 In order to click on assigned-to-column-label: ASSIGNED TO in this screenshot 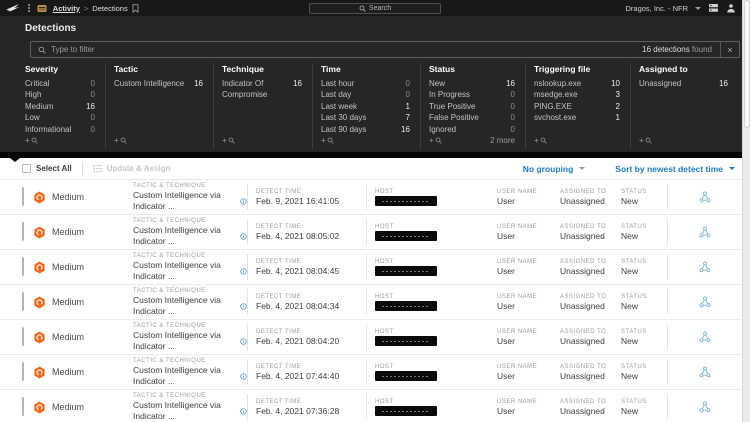, I will do `click(583, 261)`.